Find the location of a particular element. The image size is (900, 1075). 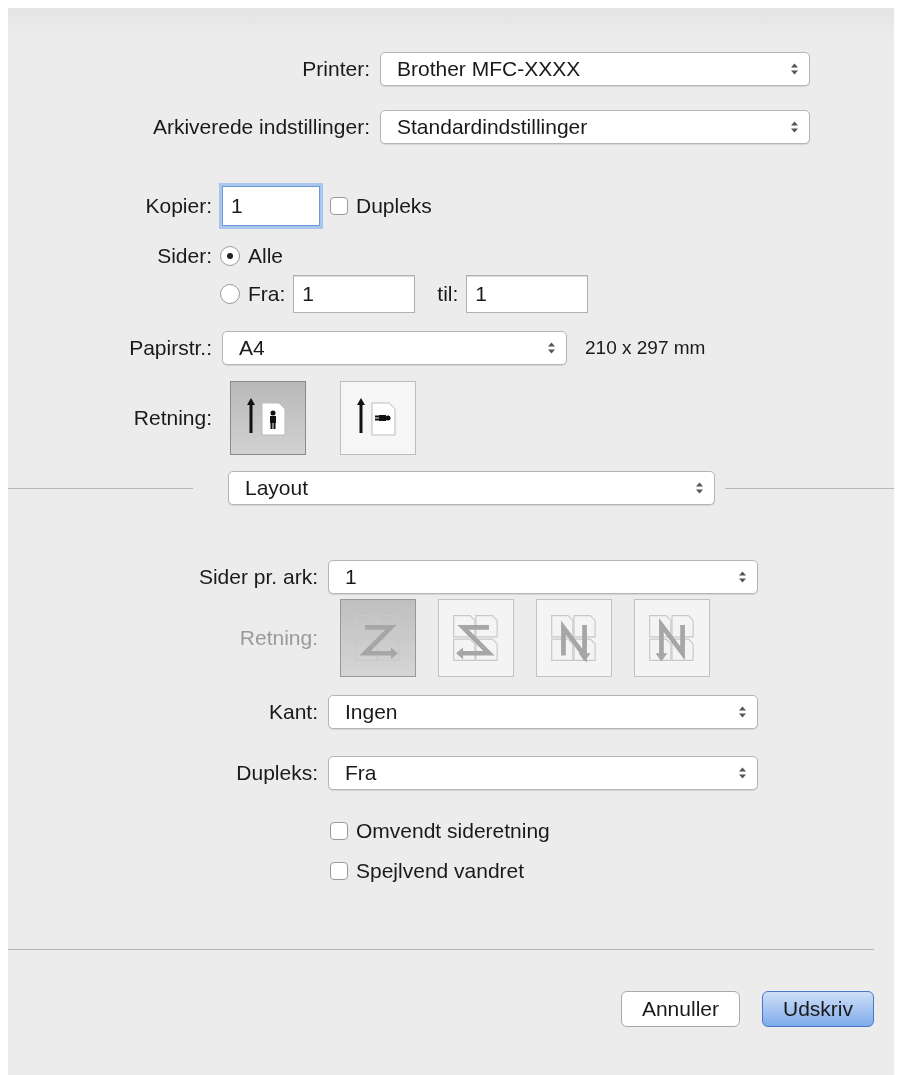

paper-size-dropdown: A4 is located at coordinates (394, 348).